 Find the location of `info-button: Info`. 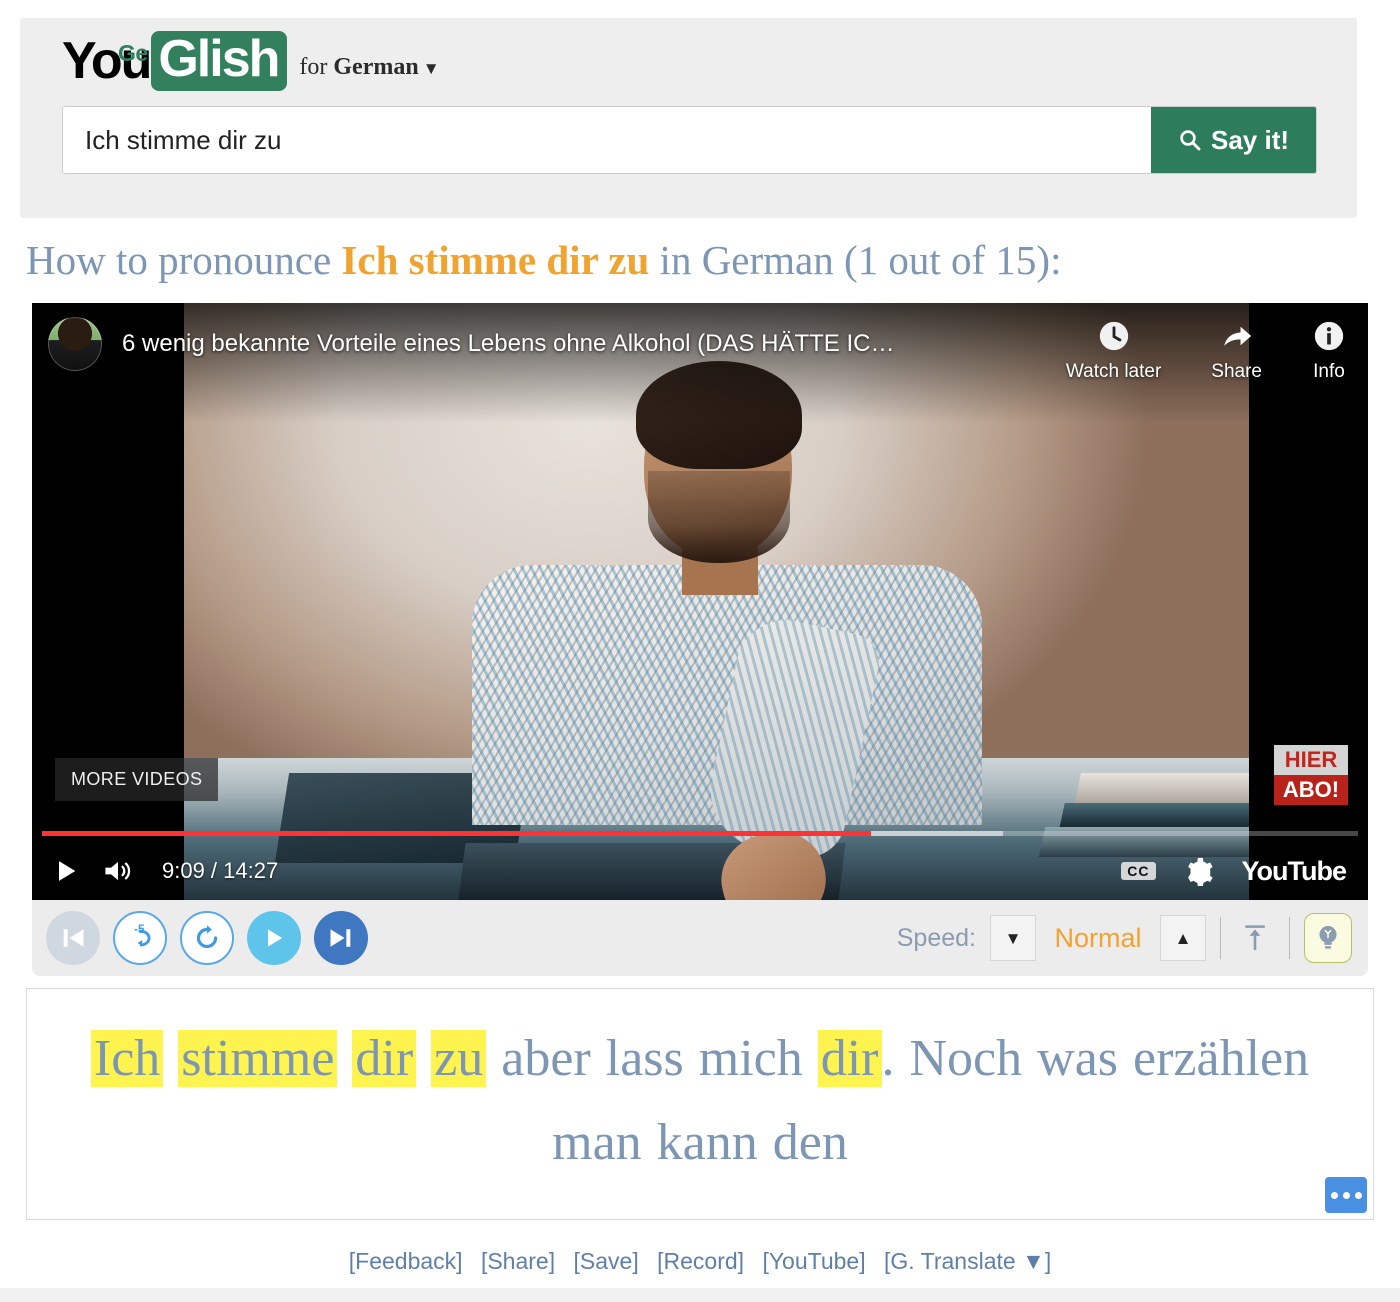

info-button: Info is located at coordinates (1329, 351).